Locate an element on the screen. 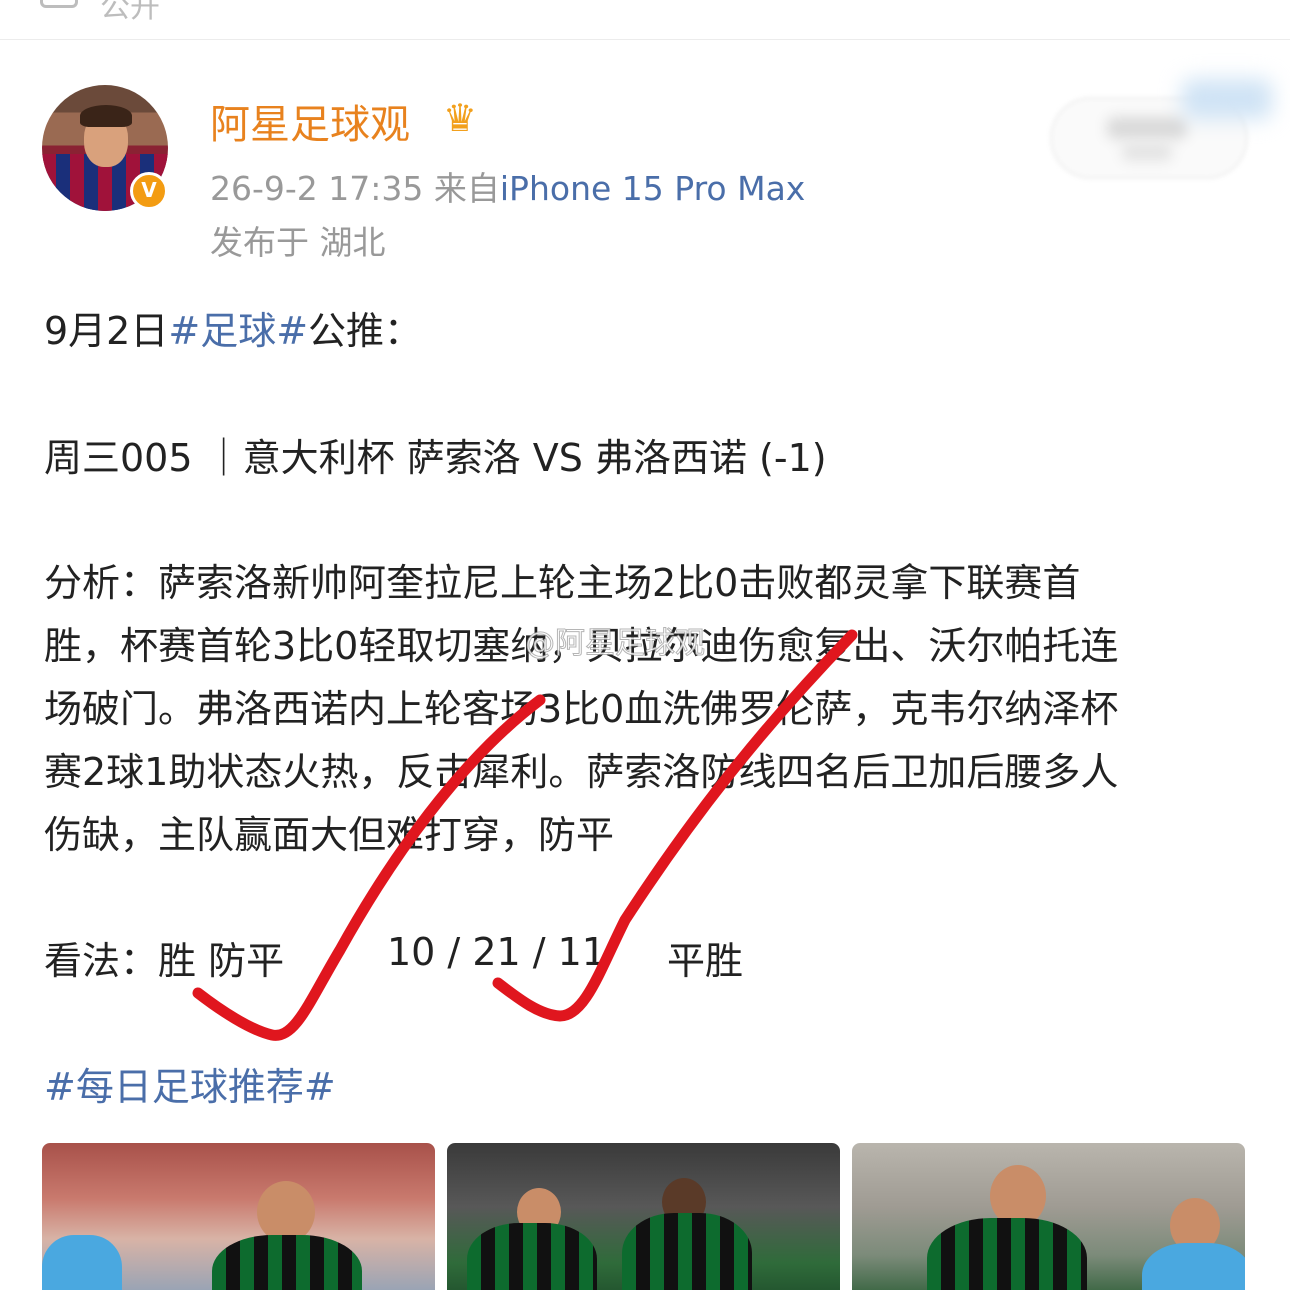 Image resolution: width=1290 pixels, height=1290 pixels. intro-suffix: 公推： is located at coordinates (365, 331).